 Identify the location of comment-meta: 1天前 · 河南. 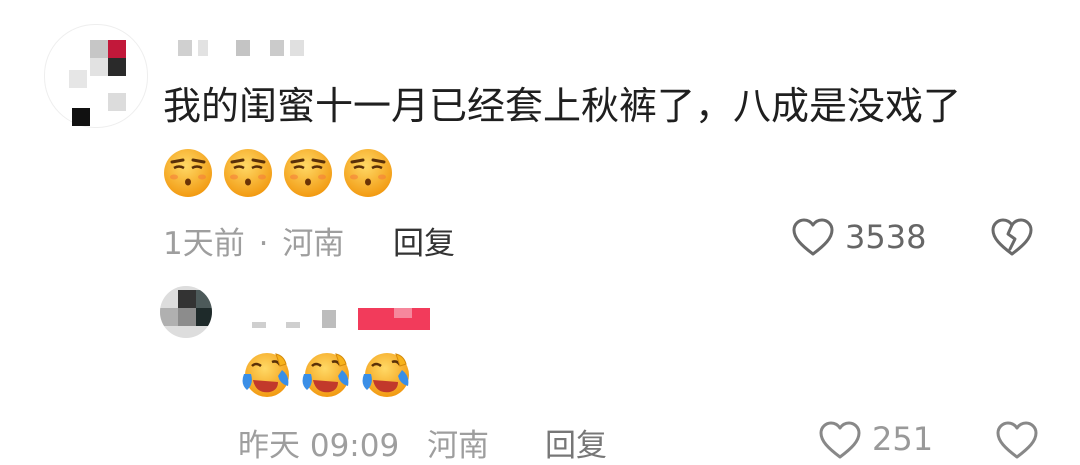
(253, 240).